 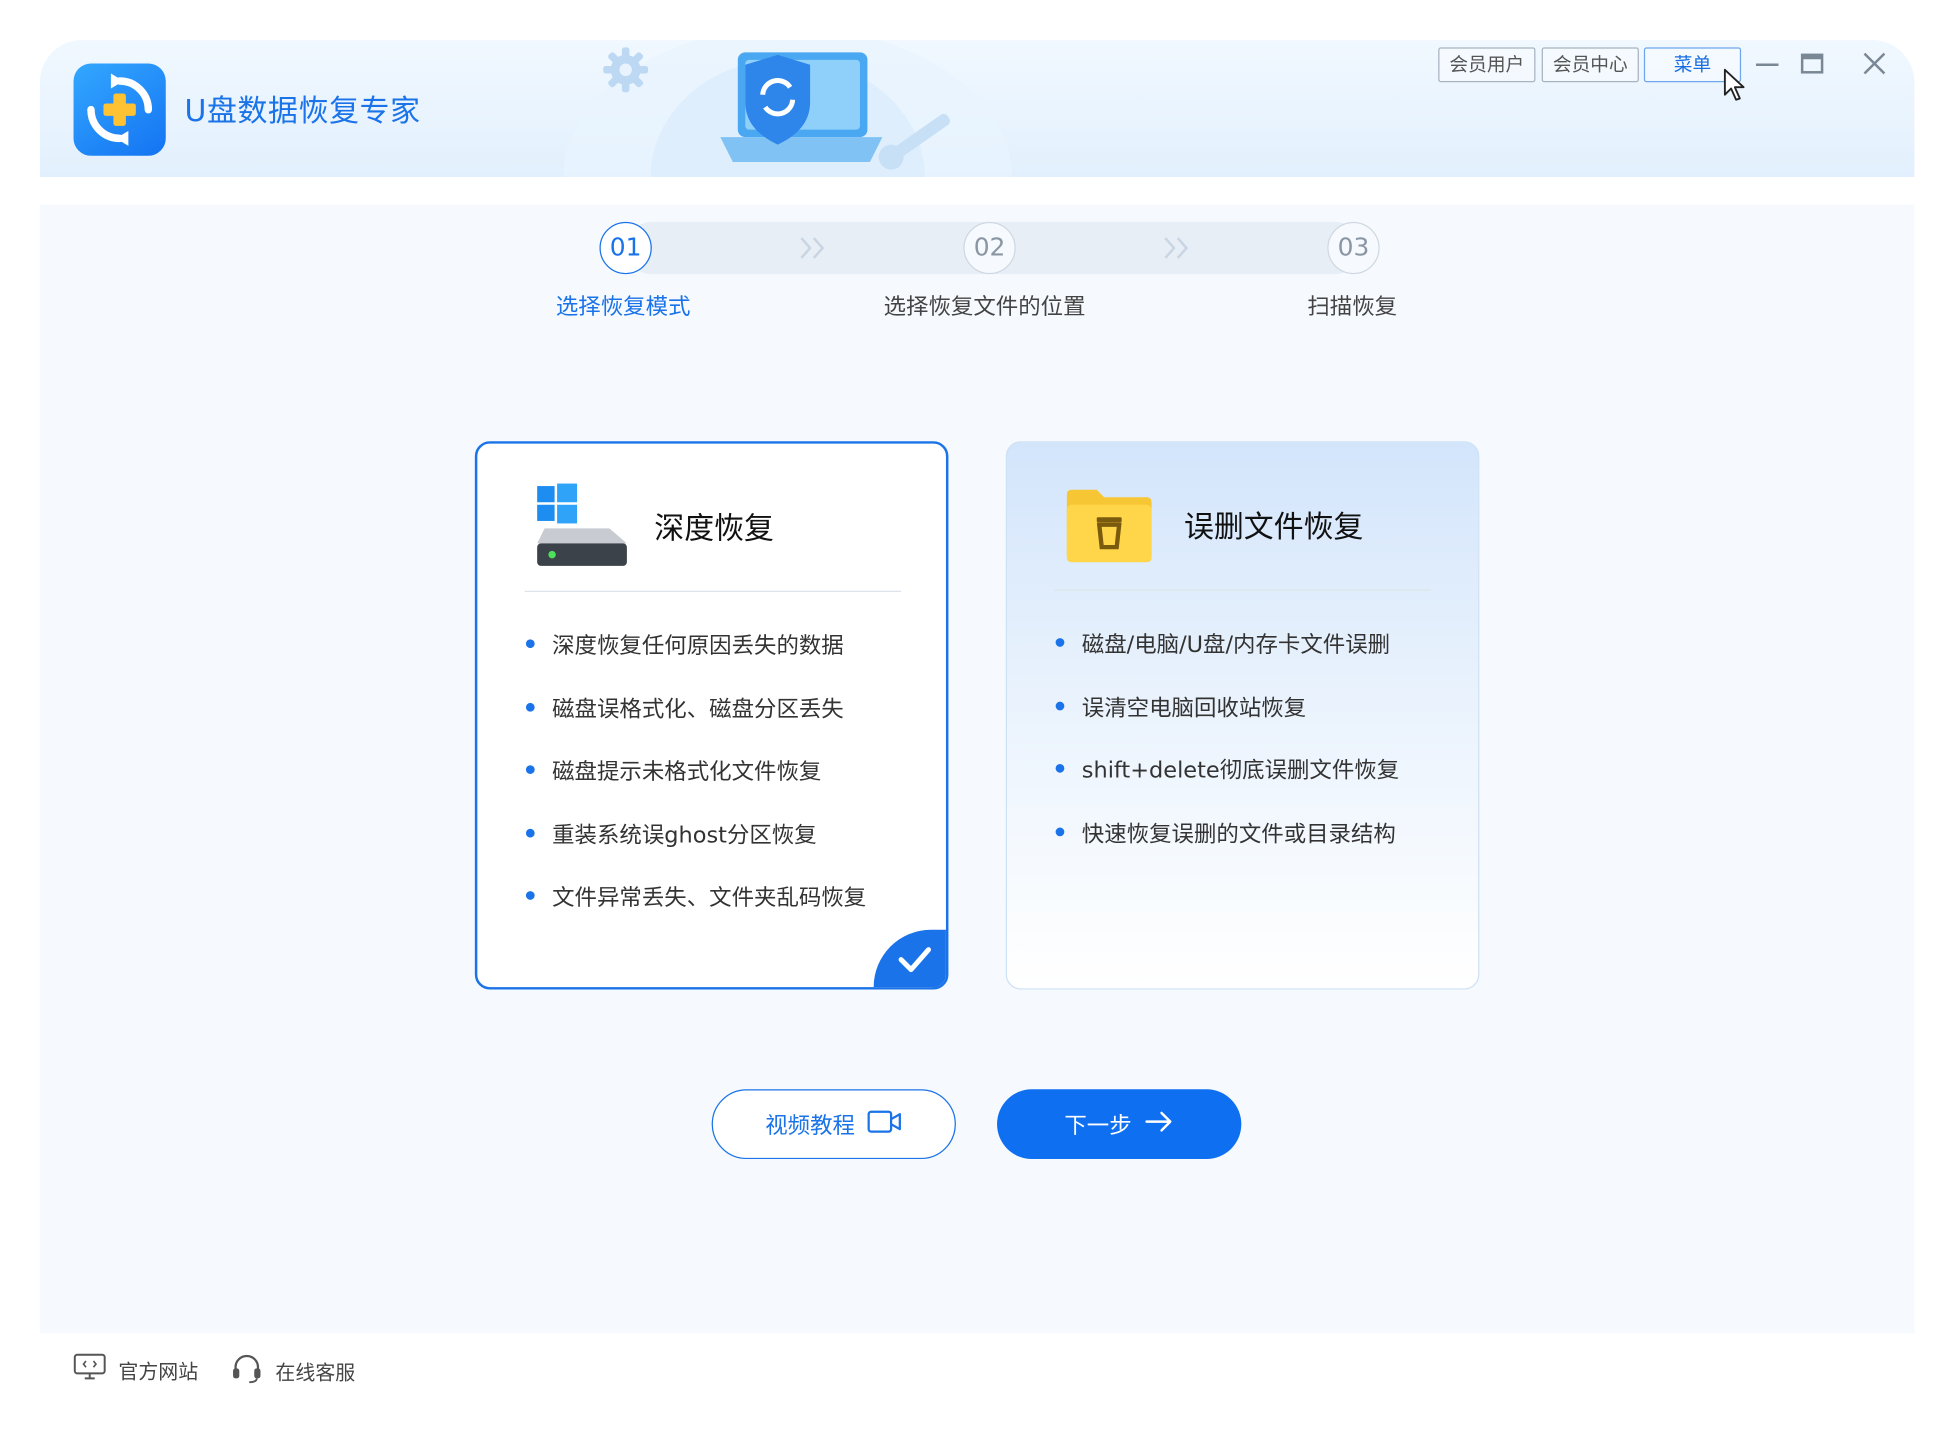 What do you see at coordinates (989, 248) in the screenshot?
I see `step-2-number: 02` at bounding box center [989, 248].